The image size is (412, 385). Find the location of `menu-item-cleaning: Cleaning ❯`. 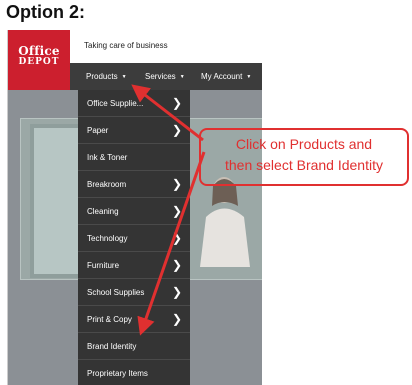

menu-item-cleaning: Cleaning ❯ is located at coordinates (134, 211).